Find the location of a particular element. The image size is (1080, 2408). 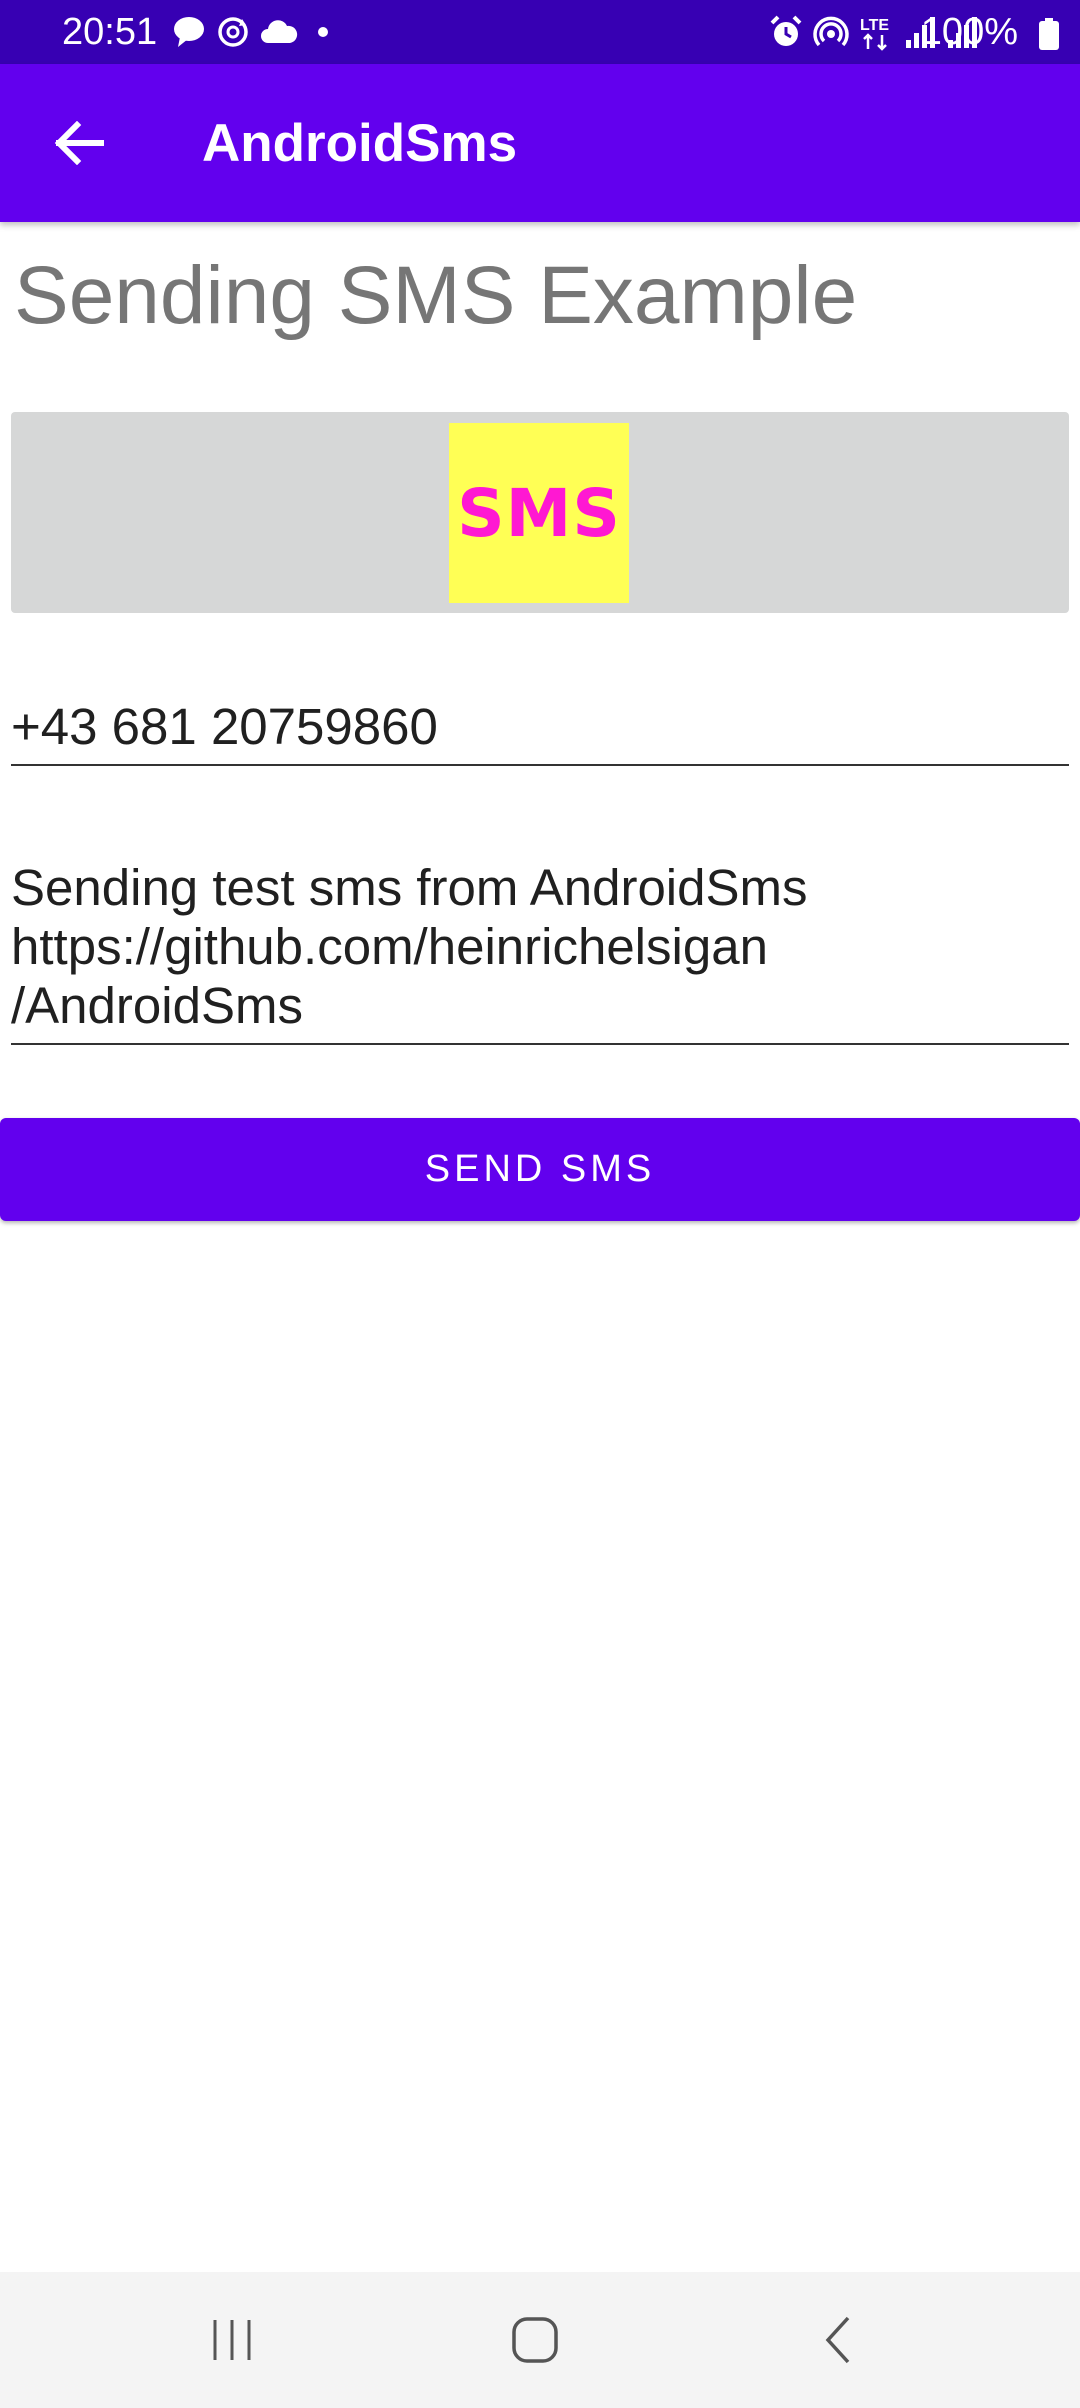

navigation-bar is located at coordinates (540, 2340).